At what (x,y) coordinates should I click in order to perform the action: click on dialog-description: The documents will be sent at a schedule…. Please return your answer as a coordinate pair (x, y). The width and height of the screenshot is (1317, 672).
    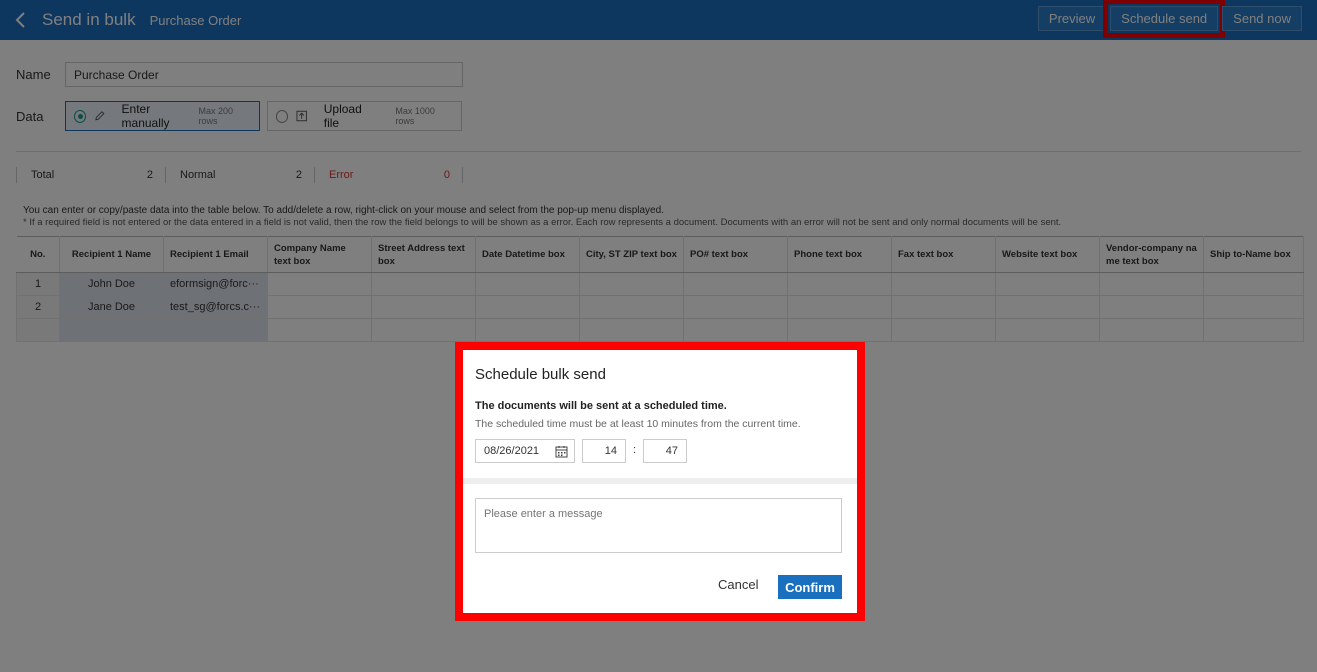
    Looking at the image, I should click on (601, 406).